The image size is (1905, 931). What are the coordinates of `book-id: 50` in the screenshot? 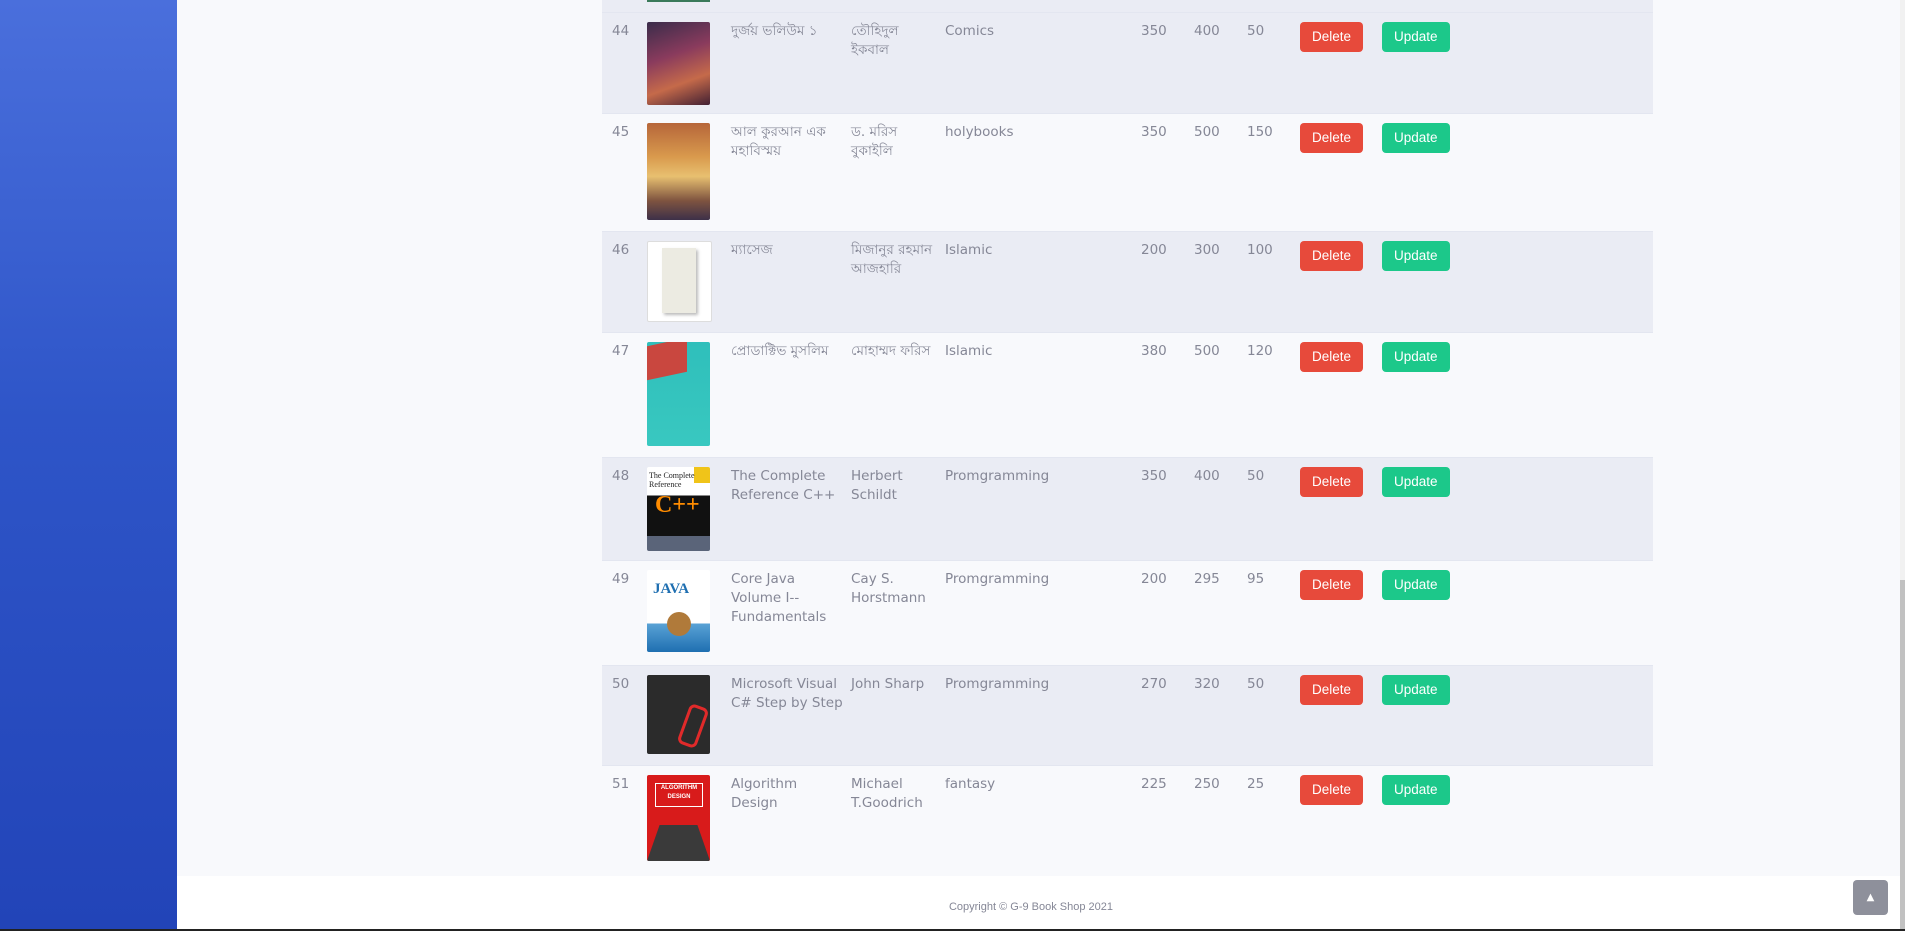 It's located at (621, 684).